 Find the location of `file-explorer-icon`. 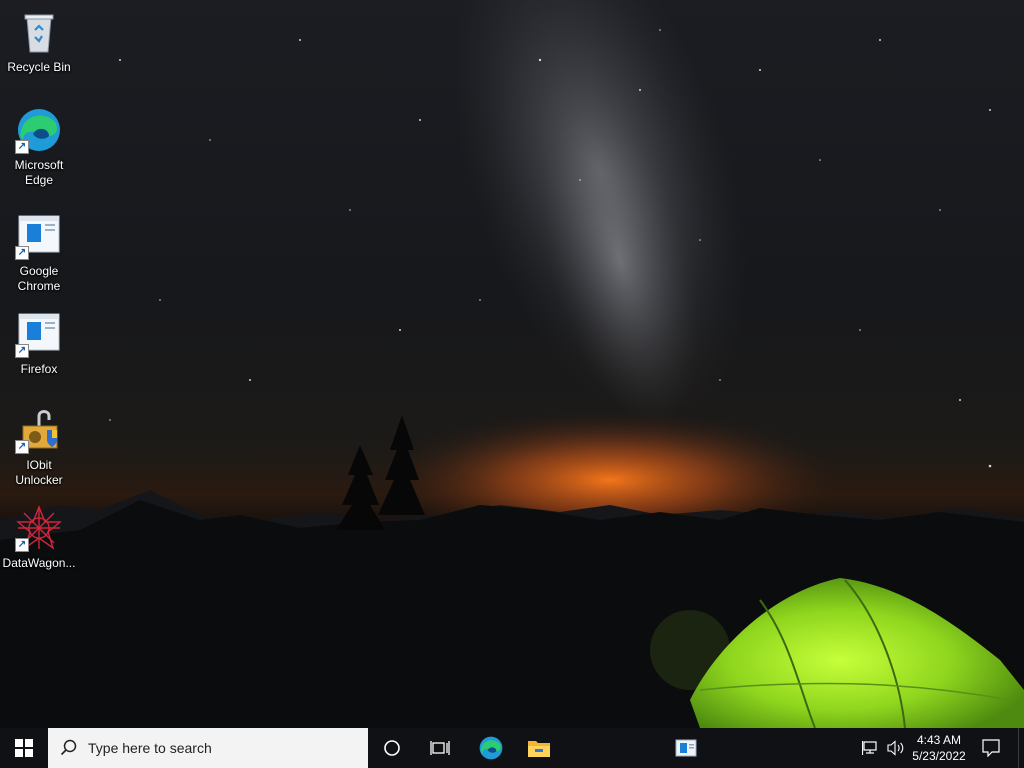

file-explorer-icon is located at coordinates (539, 749).